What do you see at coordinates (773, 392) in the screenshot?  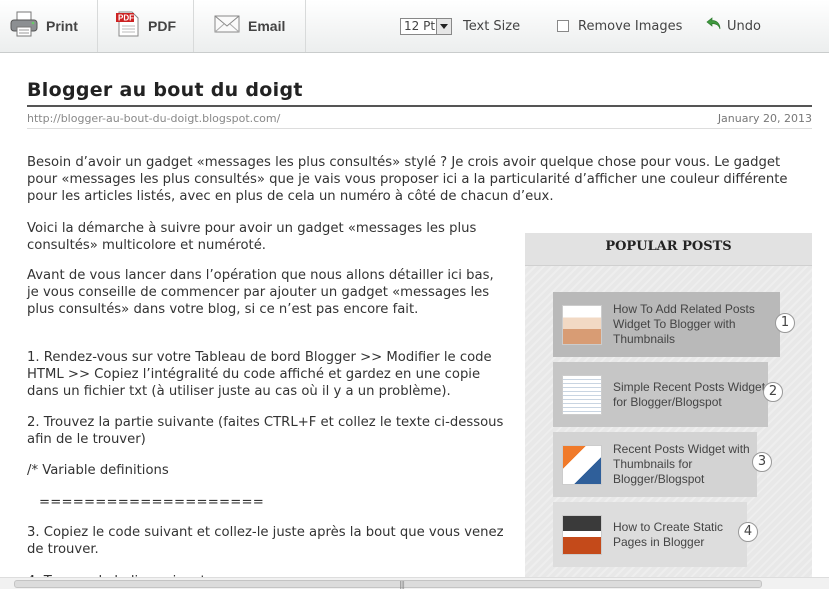 I see `popular-post-number: 2` at bounding box center [773, 392].